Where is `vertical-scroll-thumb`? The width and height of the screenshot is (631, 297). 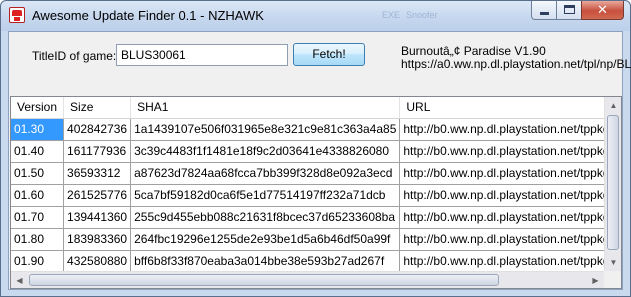 vertical-scroll-thumb is located at coordinates (613, 182).